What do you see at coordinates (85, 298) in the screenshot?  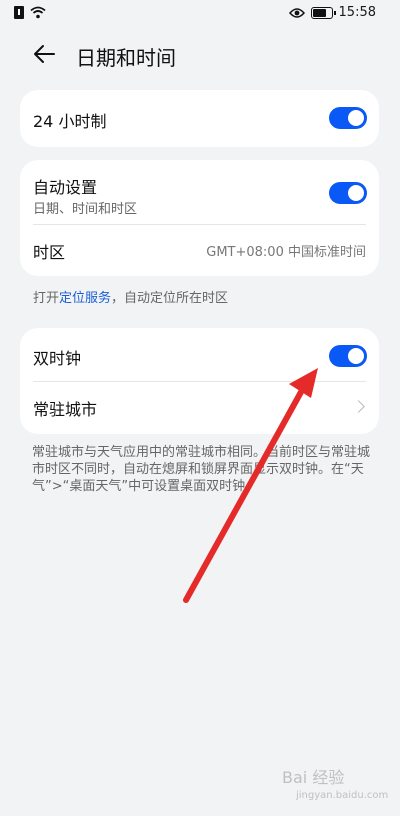 I see `location-service-link: 定位服务` at bounding box center [85, 298].